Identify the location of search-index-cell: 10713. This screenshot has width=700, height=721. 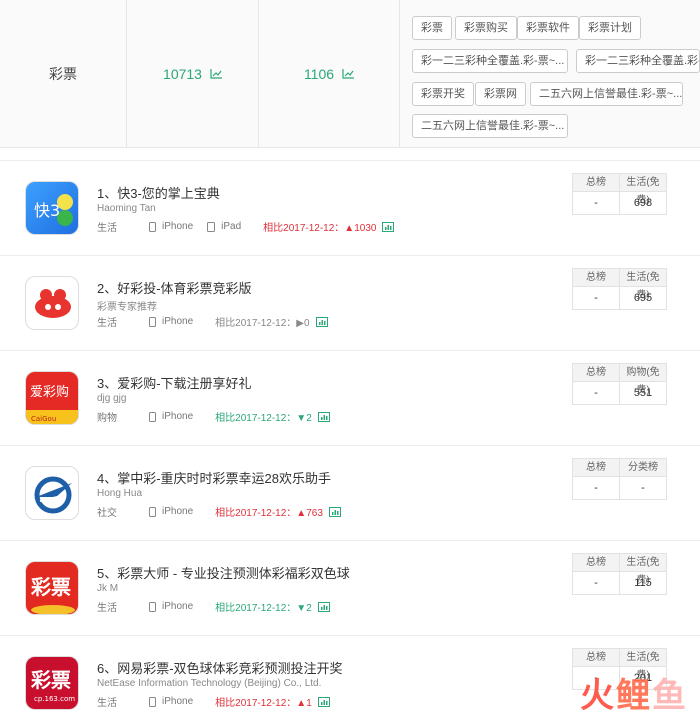
(193, 74).